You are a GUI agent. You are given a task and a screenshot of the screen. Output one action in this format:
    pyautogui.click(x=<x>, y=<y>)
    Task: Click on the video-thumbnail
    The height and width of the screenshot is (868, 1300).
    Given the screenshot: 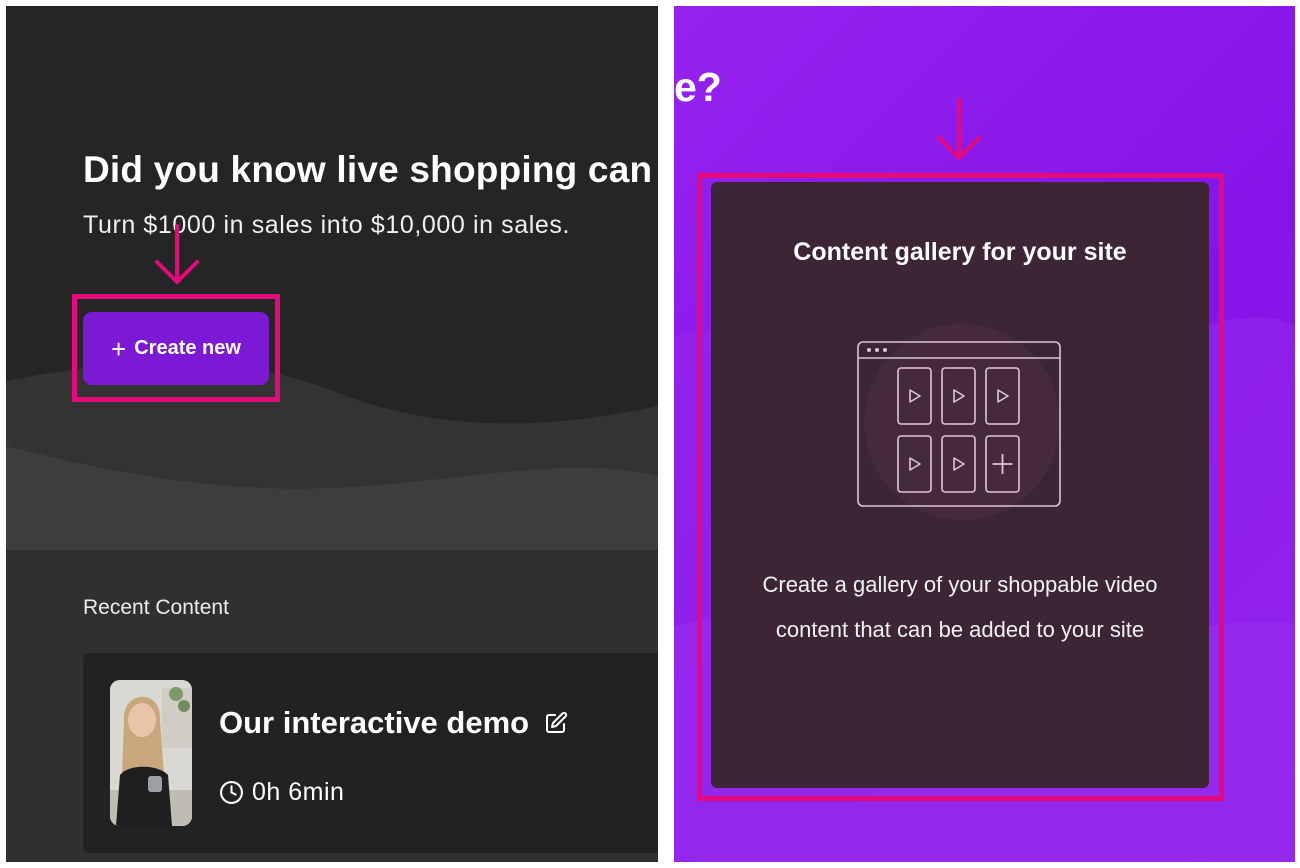 What is the action you would take?
    pyautogui.click(x=151, y=753)
    